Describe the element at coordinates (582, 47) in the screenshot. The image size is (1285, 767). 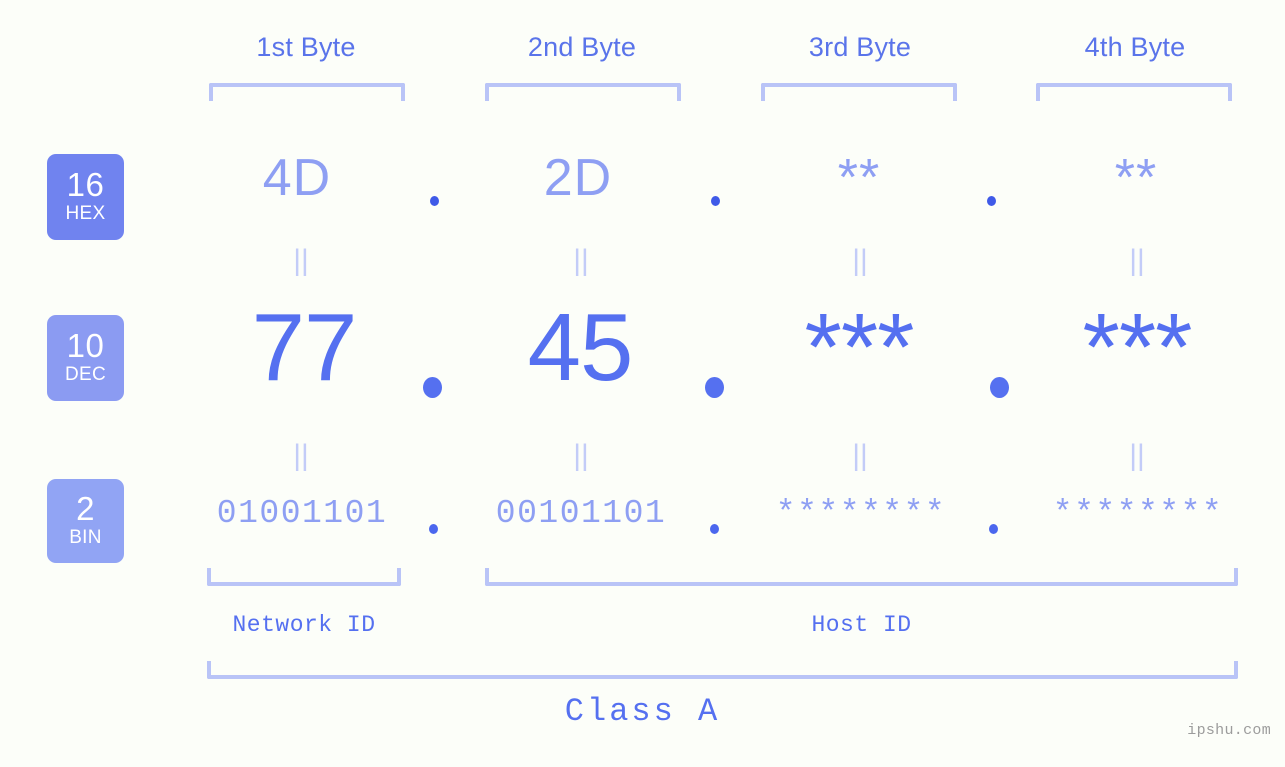
I see `byte-header-label-2: 2nd Byte` at that location.